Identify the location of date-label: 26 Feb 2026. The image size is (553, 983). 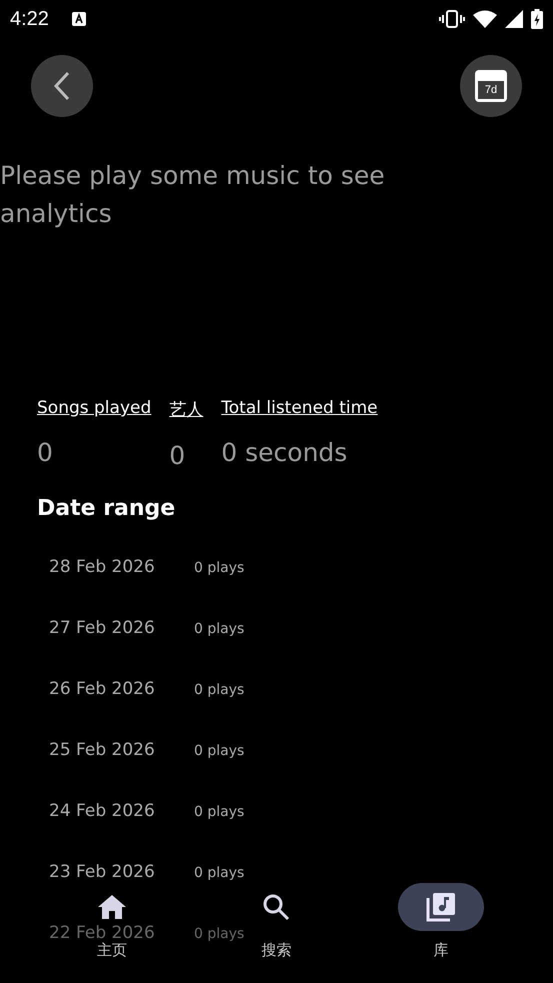
(102, 689).